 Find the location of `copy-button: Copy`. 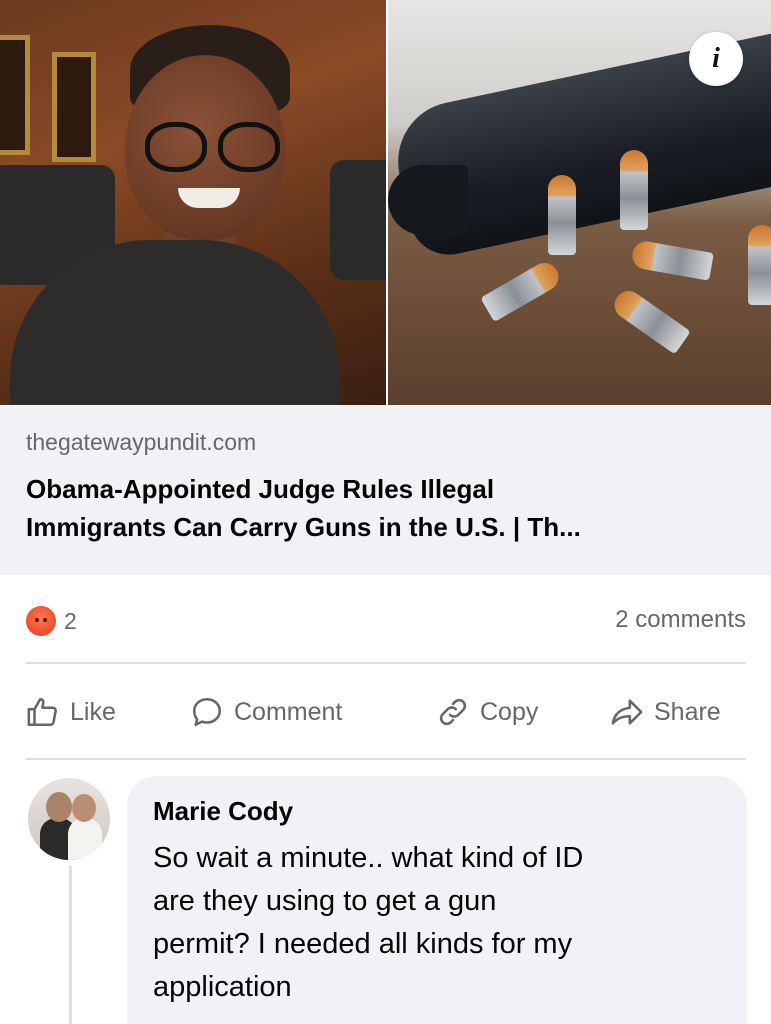

copy-button: Copy is located at coordinates (487, 712).